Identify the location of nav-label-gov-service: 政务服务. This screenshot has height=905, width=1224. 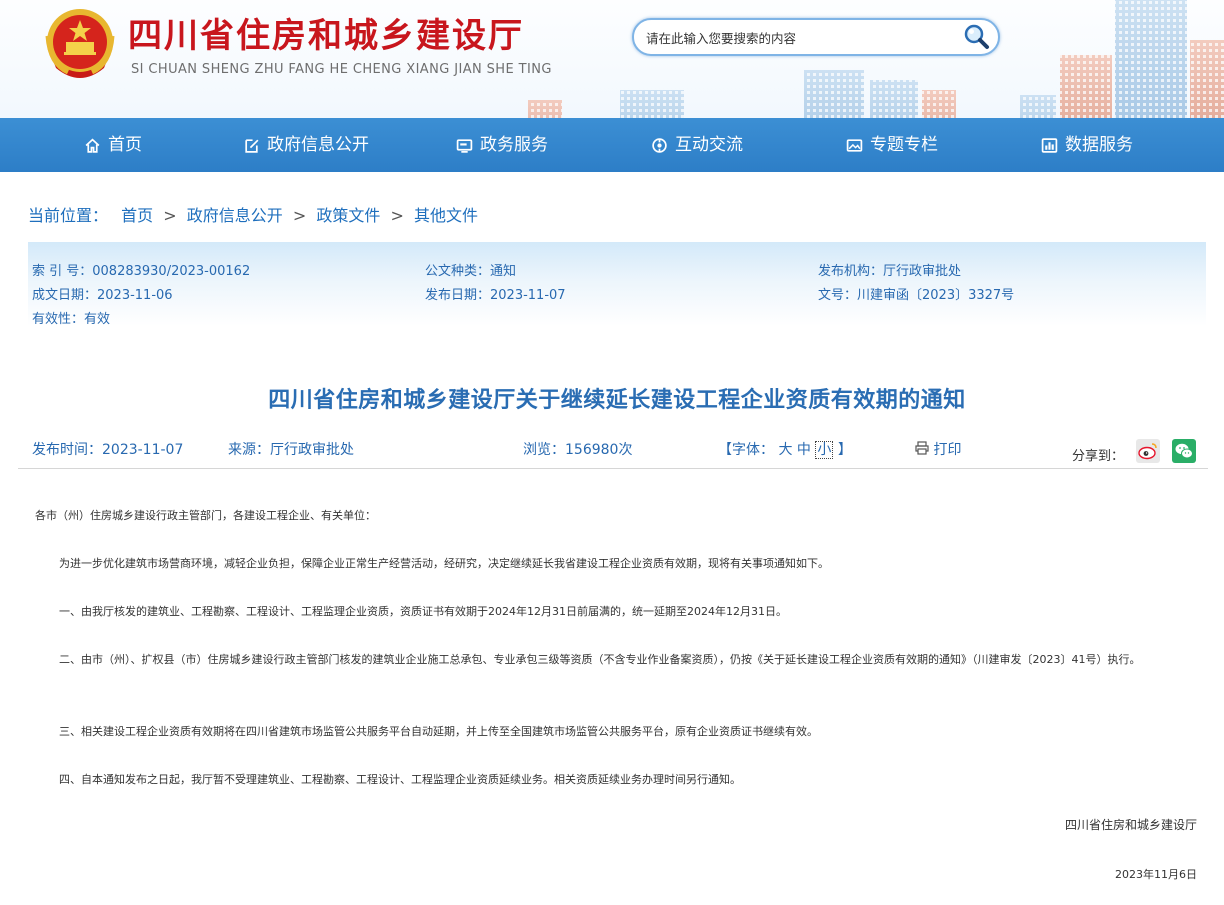
(514, 145).